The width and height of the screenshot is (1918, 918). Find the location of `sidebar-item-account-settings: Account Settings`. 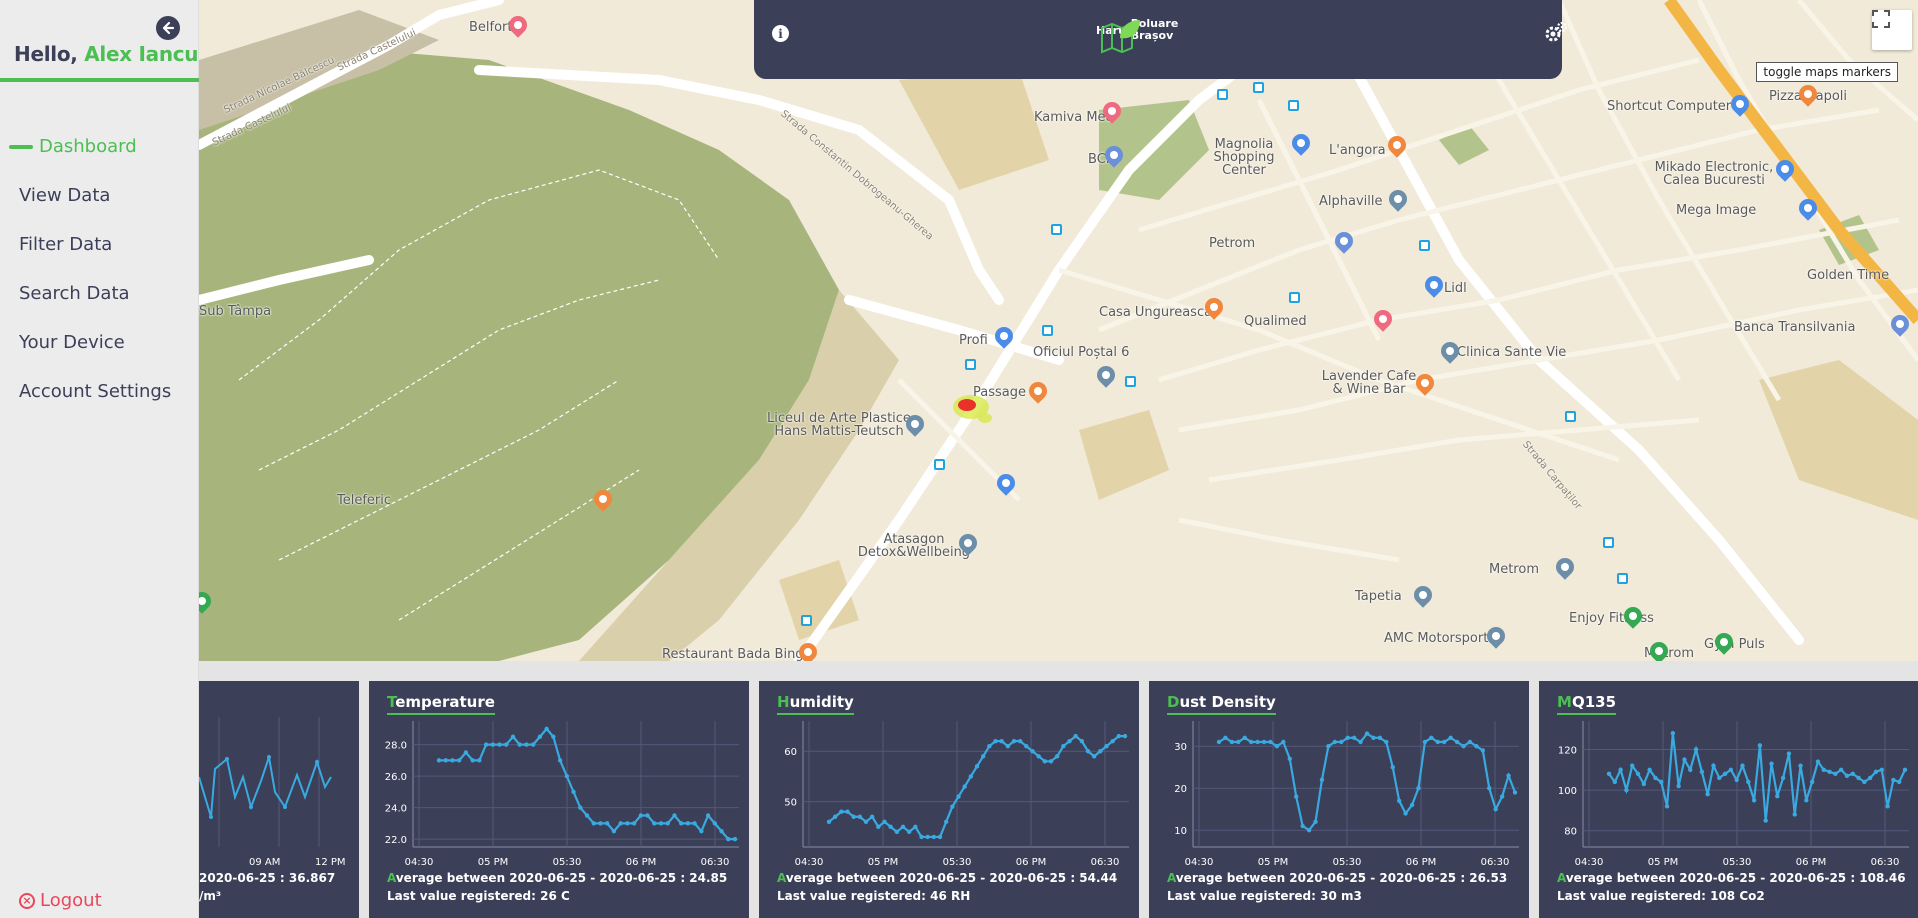

sidebar-item-account-settings: Account Settings is located at coordinates (99, 391).